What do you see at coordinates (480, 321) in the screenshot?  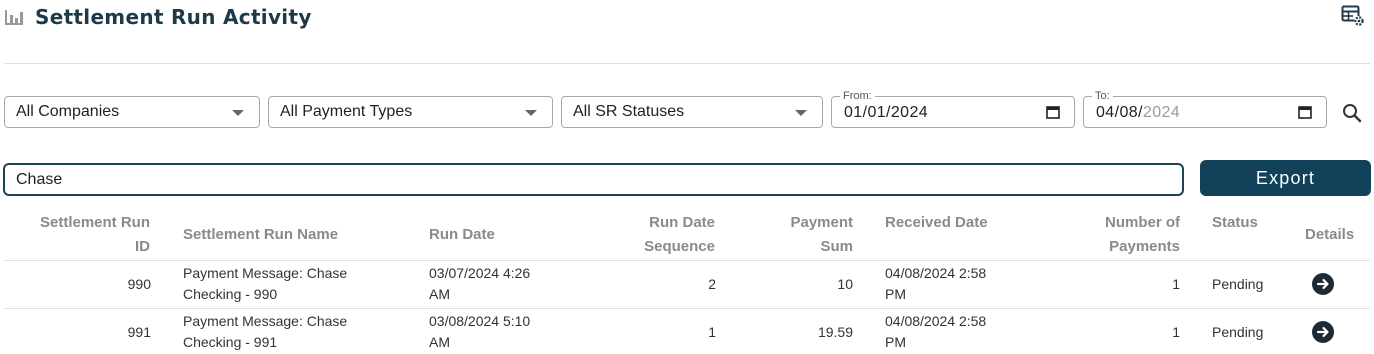 I see `cell-run-date-line1: 03/08/2024 5:10` at bounding box center [480, 321].